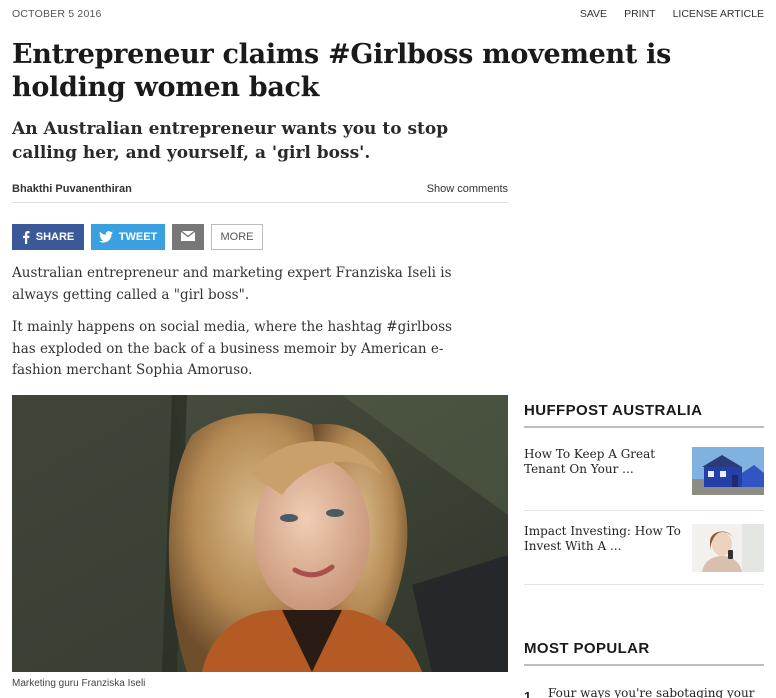  Describe the element at coordinates (593, 14) in the screenshot. I see `save-link: SAVE` at that location.